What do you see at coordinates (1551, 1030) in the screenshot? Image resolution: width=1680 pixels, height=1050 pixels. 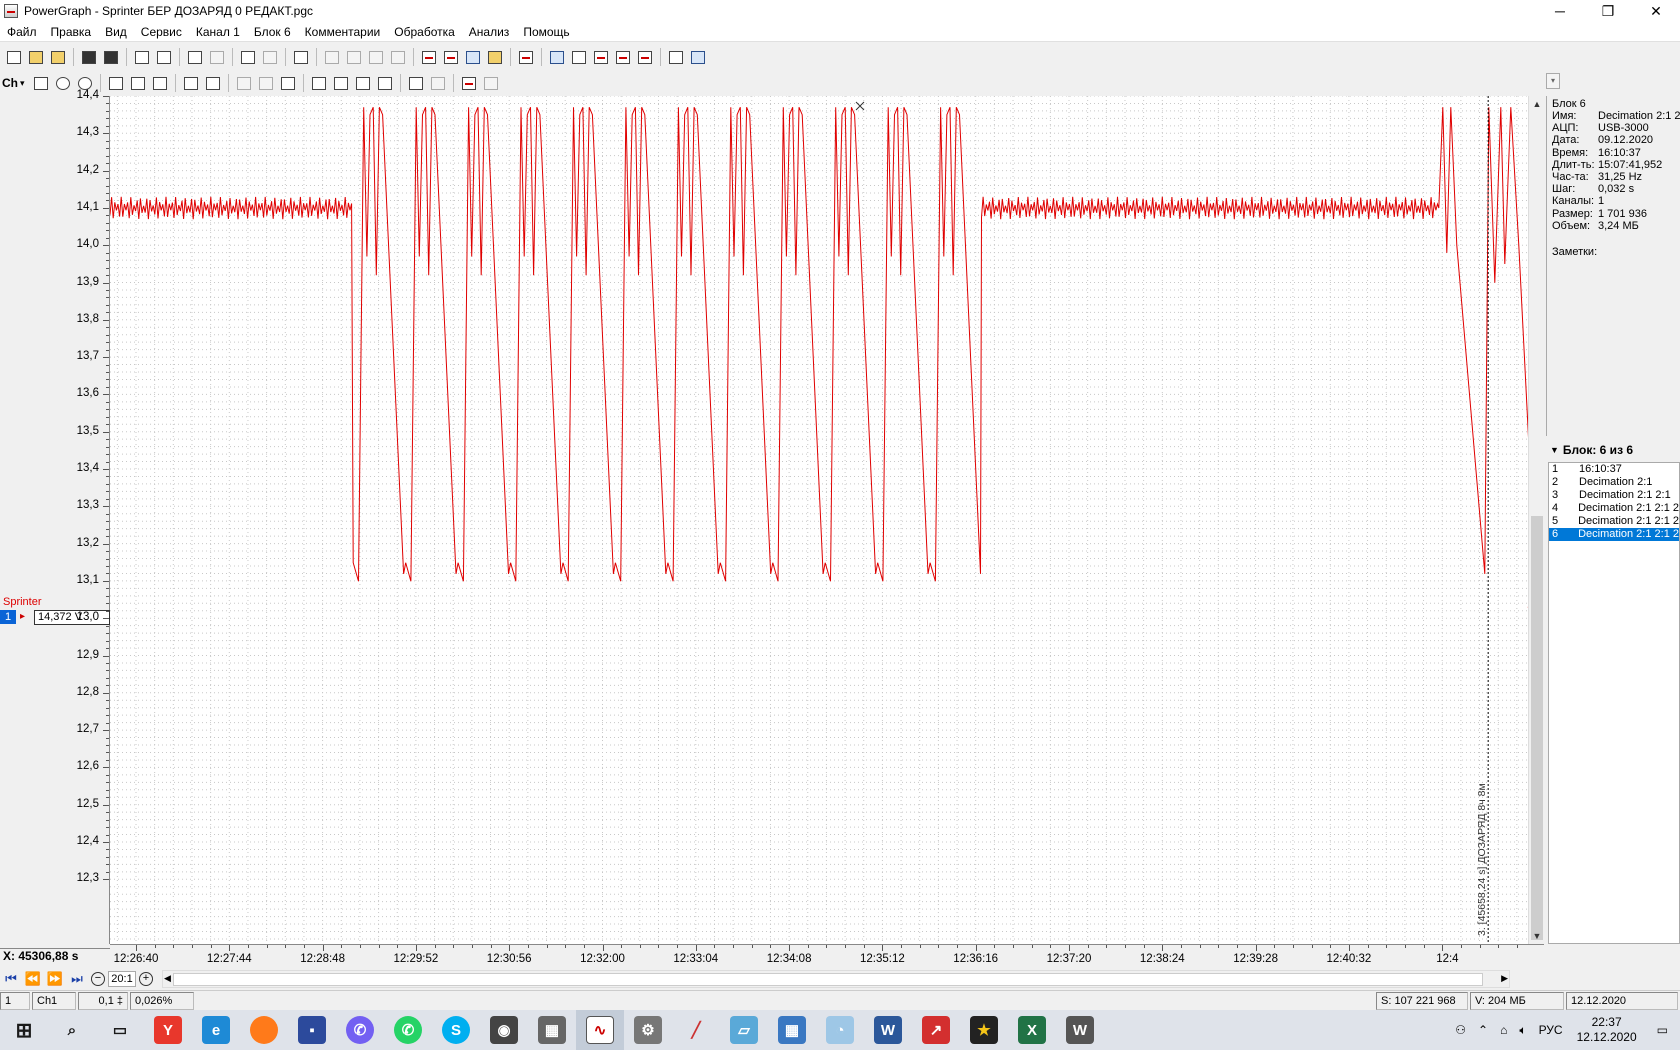 I see `language-indicator: РУС` at bounding box center [1551, 1030].